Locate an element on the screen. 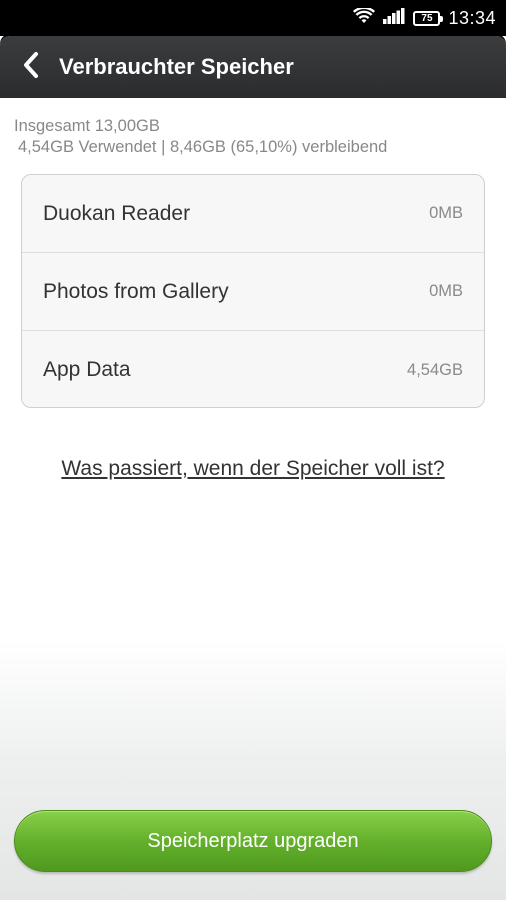  page-title: Verbrauchter Speicher is located at coordinates (176, 66).